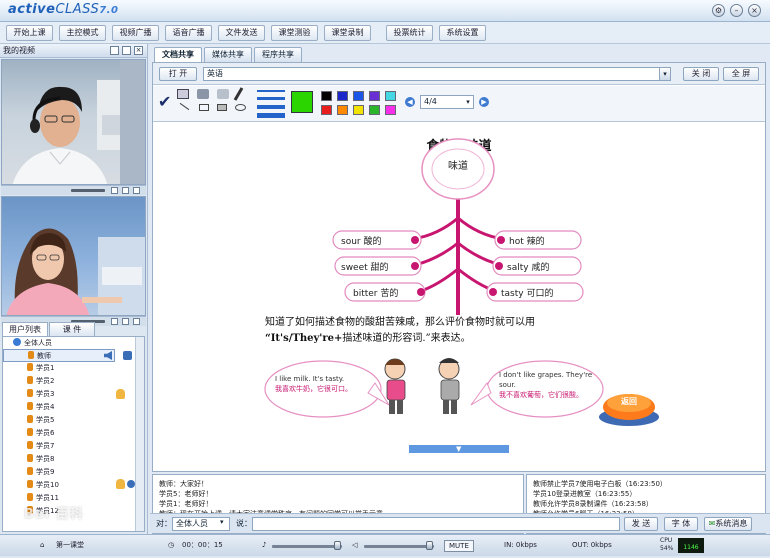 This screenshot has height=558, width=770. I want to click on list-item: 学员5, so click(28, 420).